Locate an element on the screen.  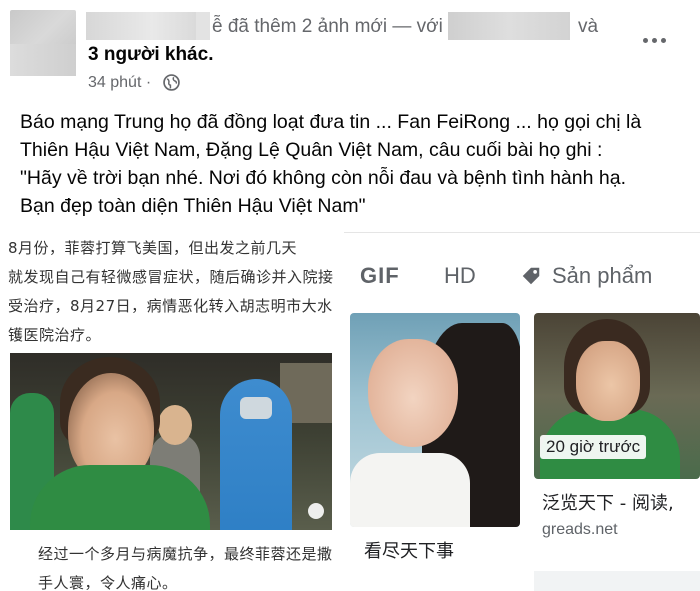
post-timestamp: 34 phút · is located at coordinates (119, 83).